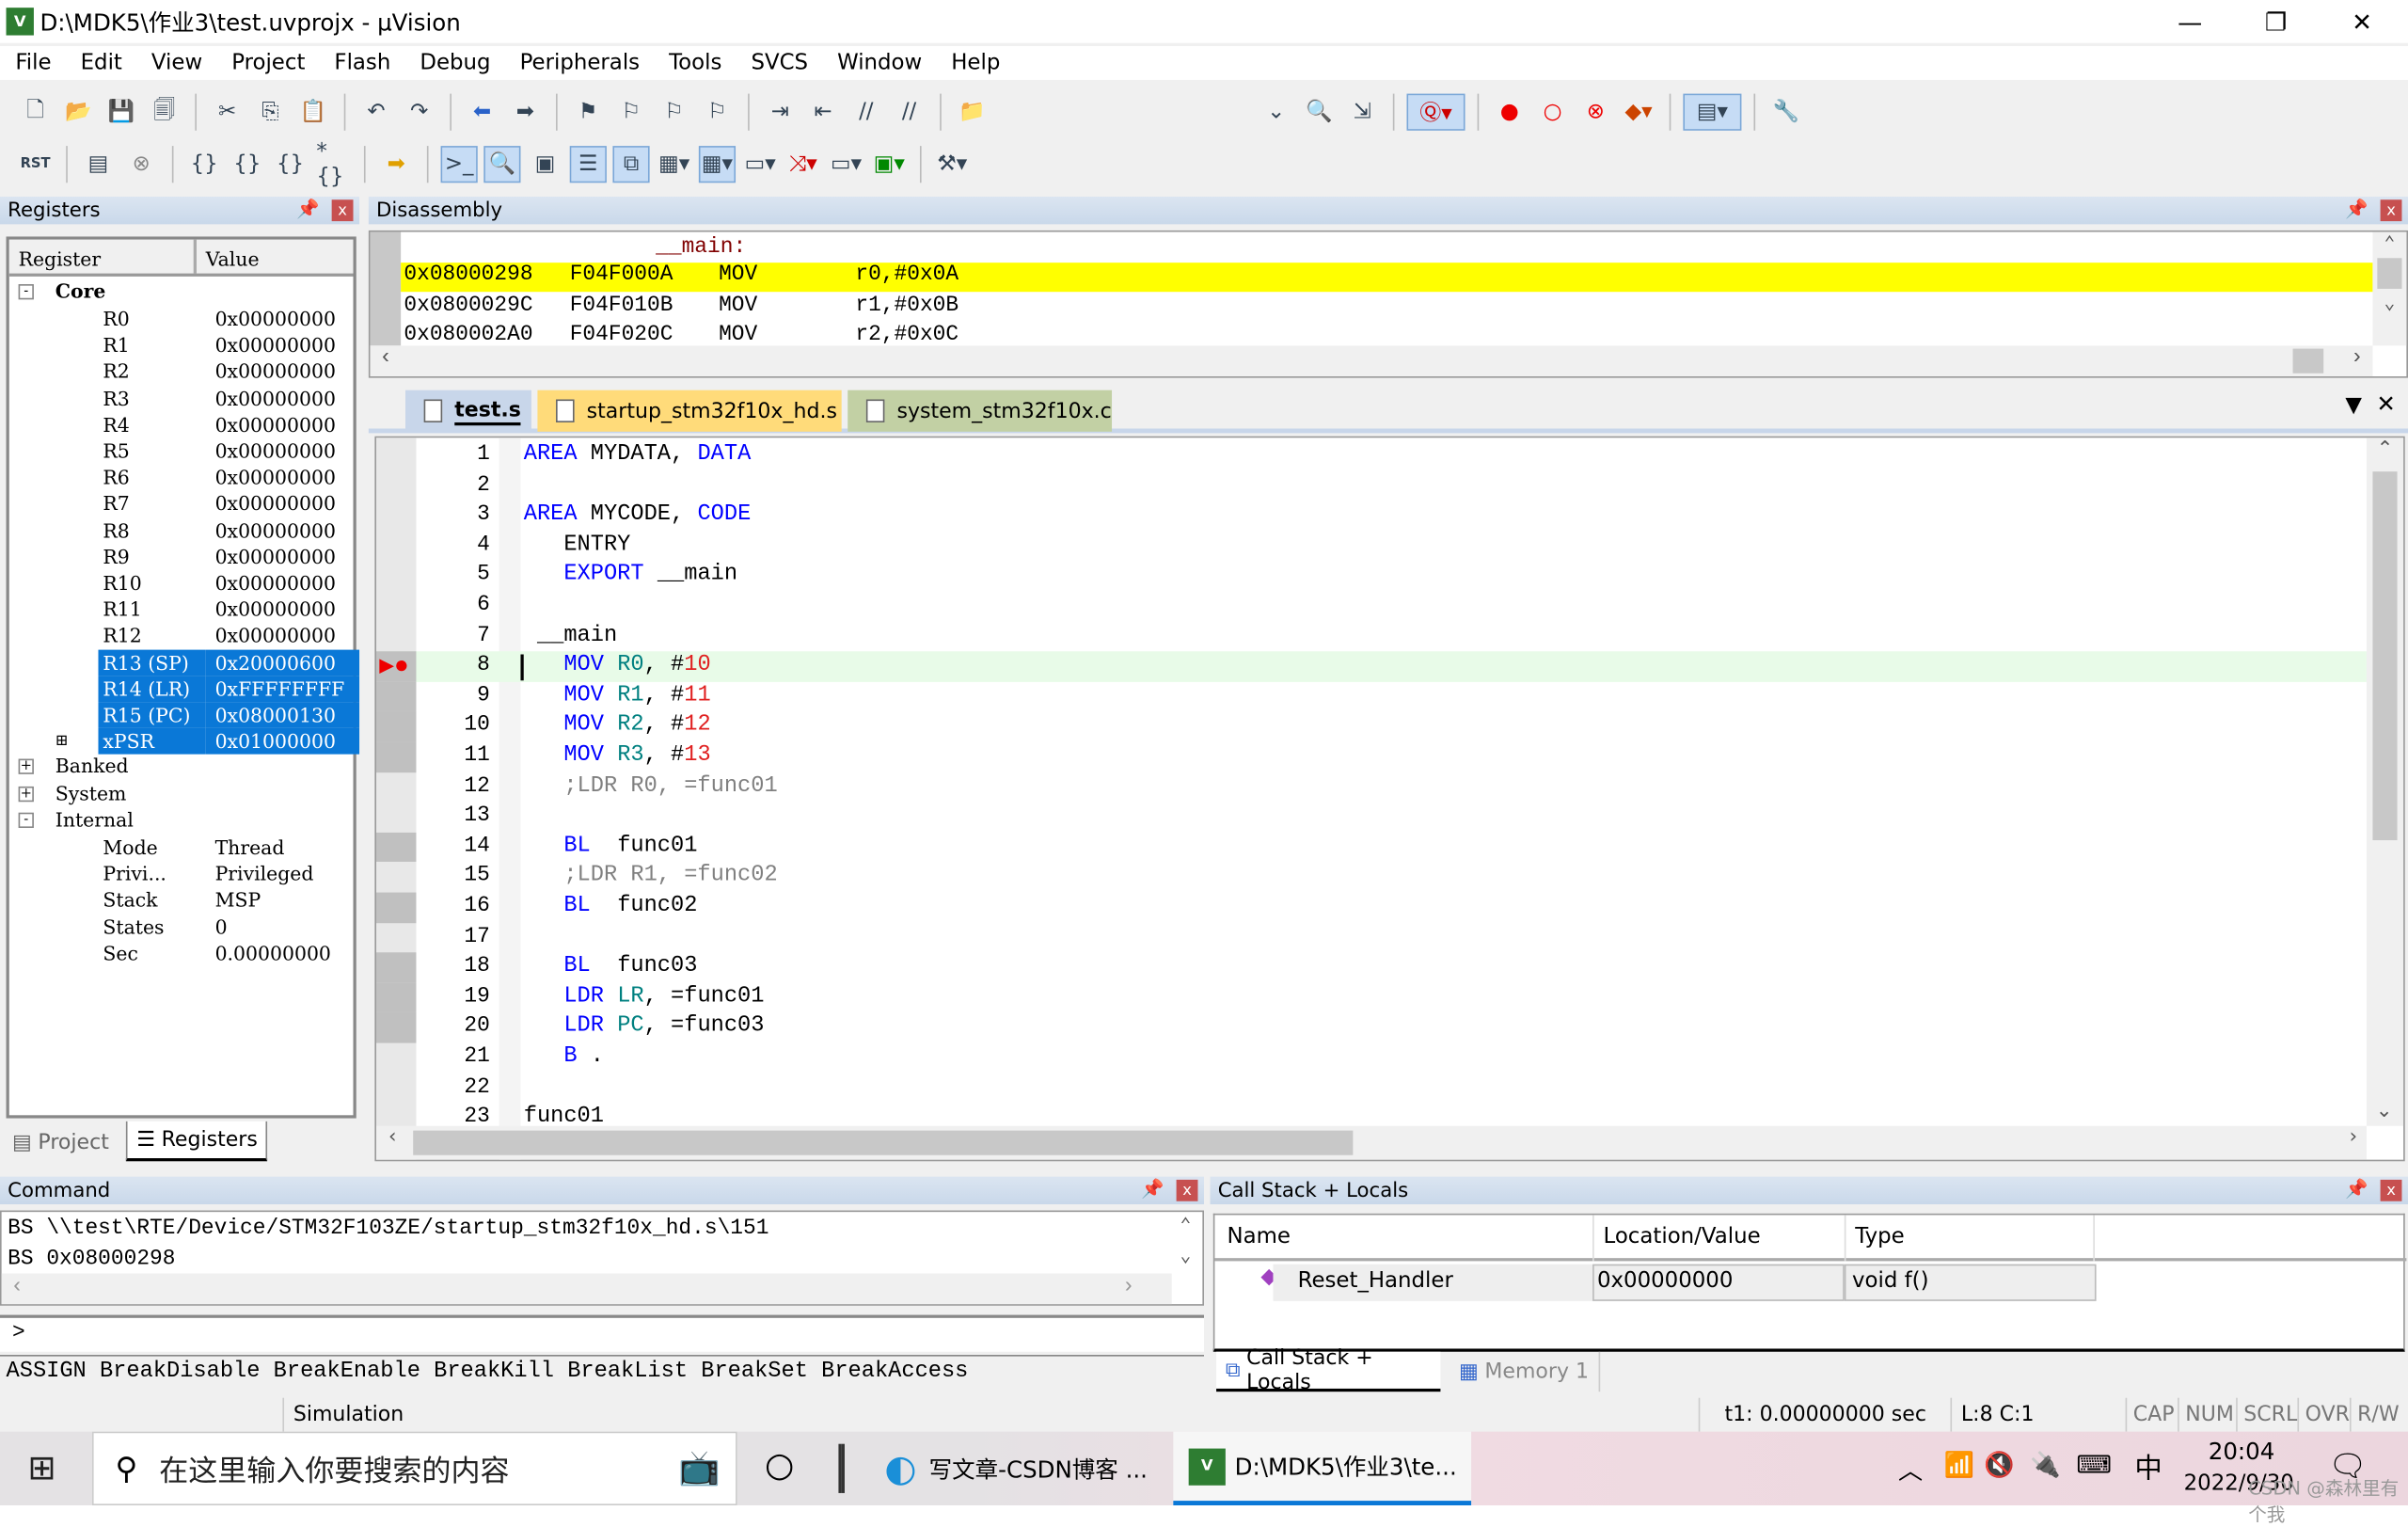  What do you see at coordinates (81, 290) in the screenshot?
I see `group-core: Core` at bounding box center [81, 290].